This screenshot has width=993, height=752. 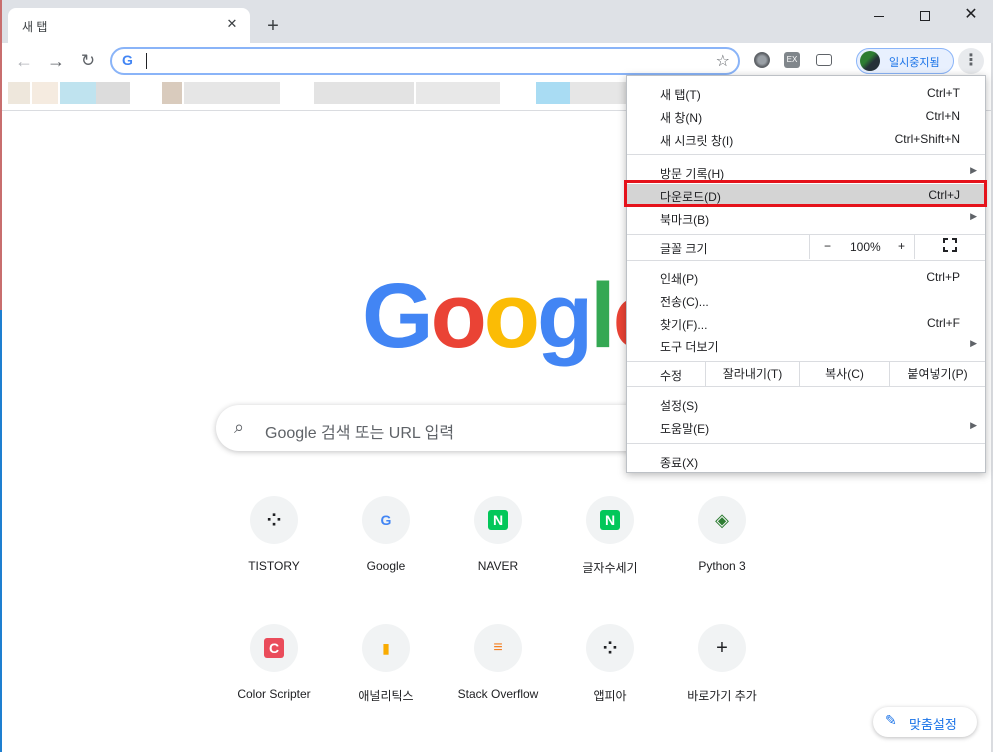 I want to click on customize-button: ✎ 맞춤설정, so click(x=925, y=722).